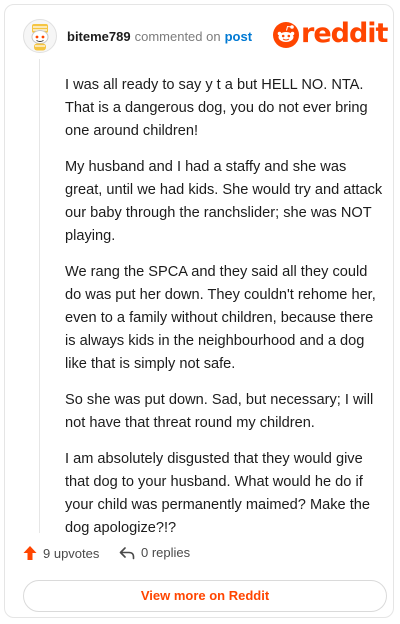 The image size is (400, 624). I want to click on comment-header: biteme789 commented on post reddit, so click(205, 37).